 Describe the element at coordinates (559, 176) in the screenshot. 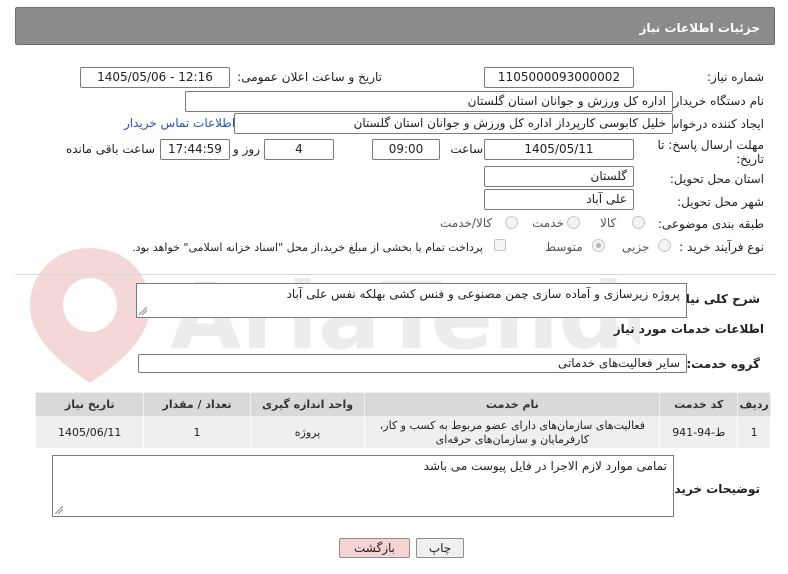

I see `province-field: گلستان` at that location.